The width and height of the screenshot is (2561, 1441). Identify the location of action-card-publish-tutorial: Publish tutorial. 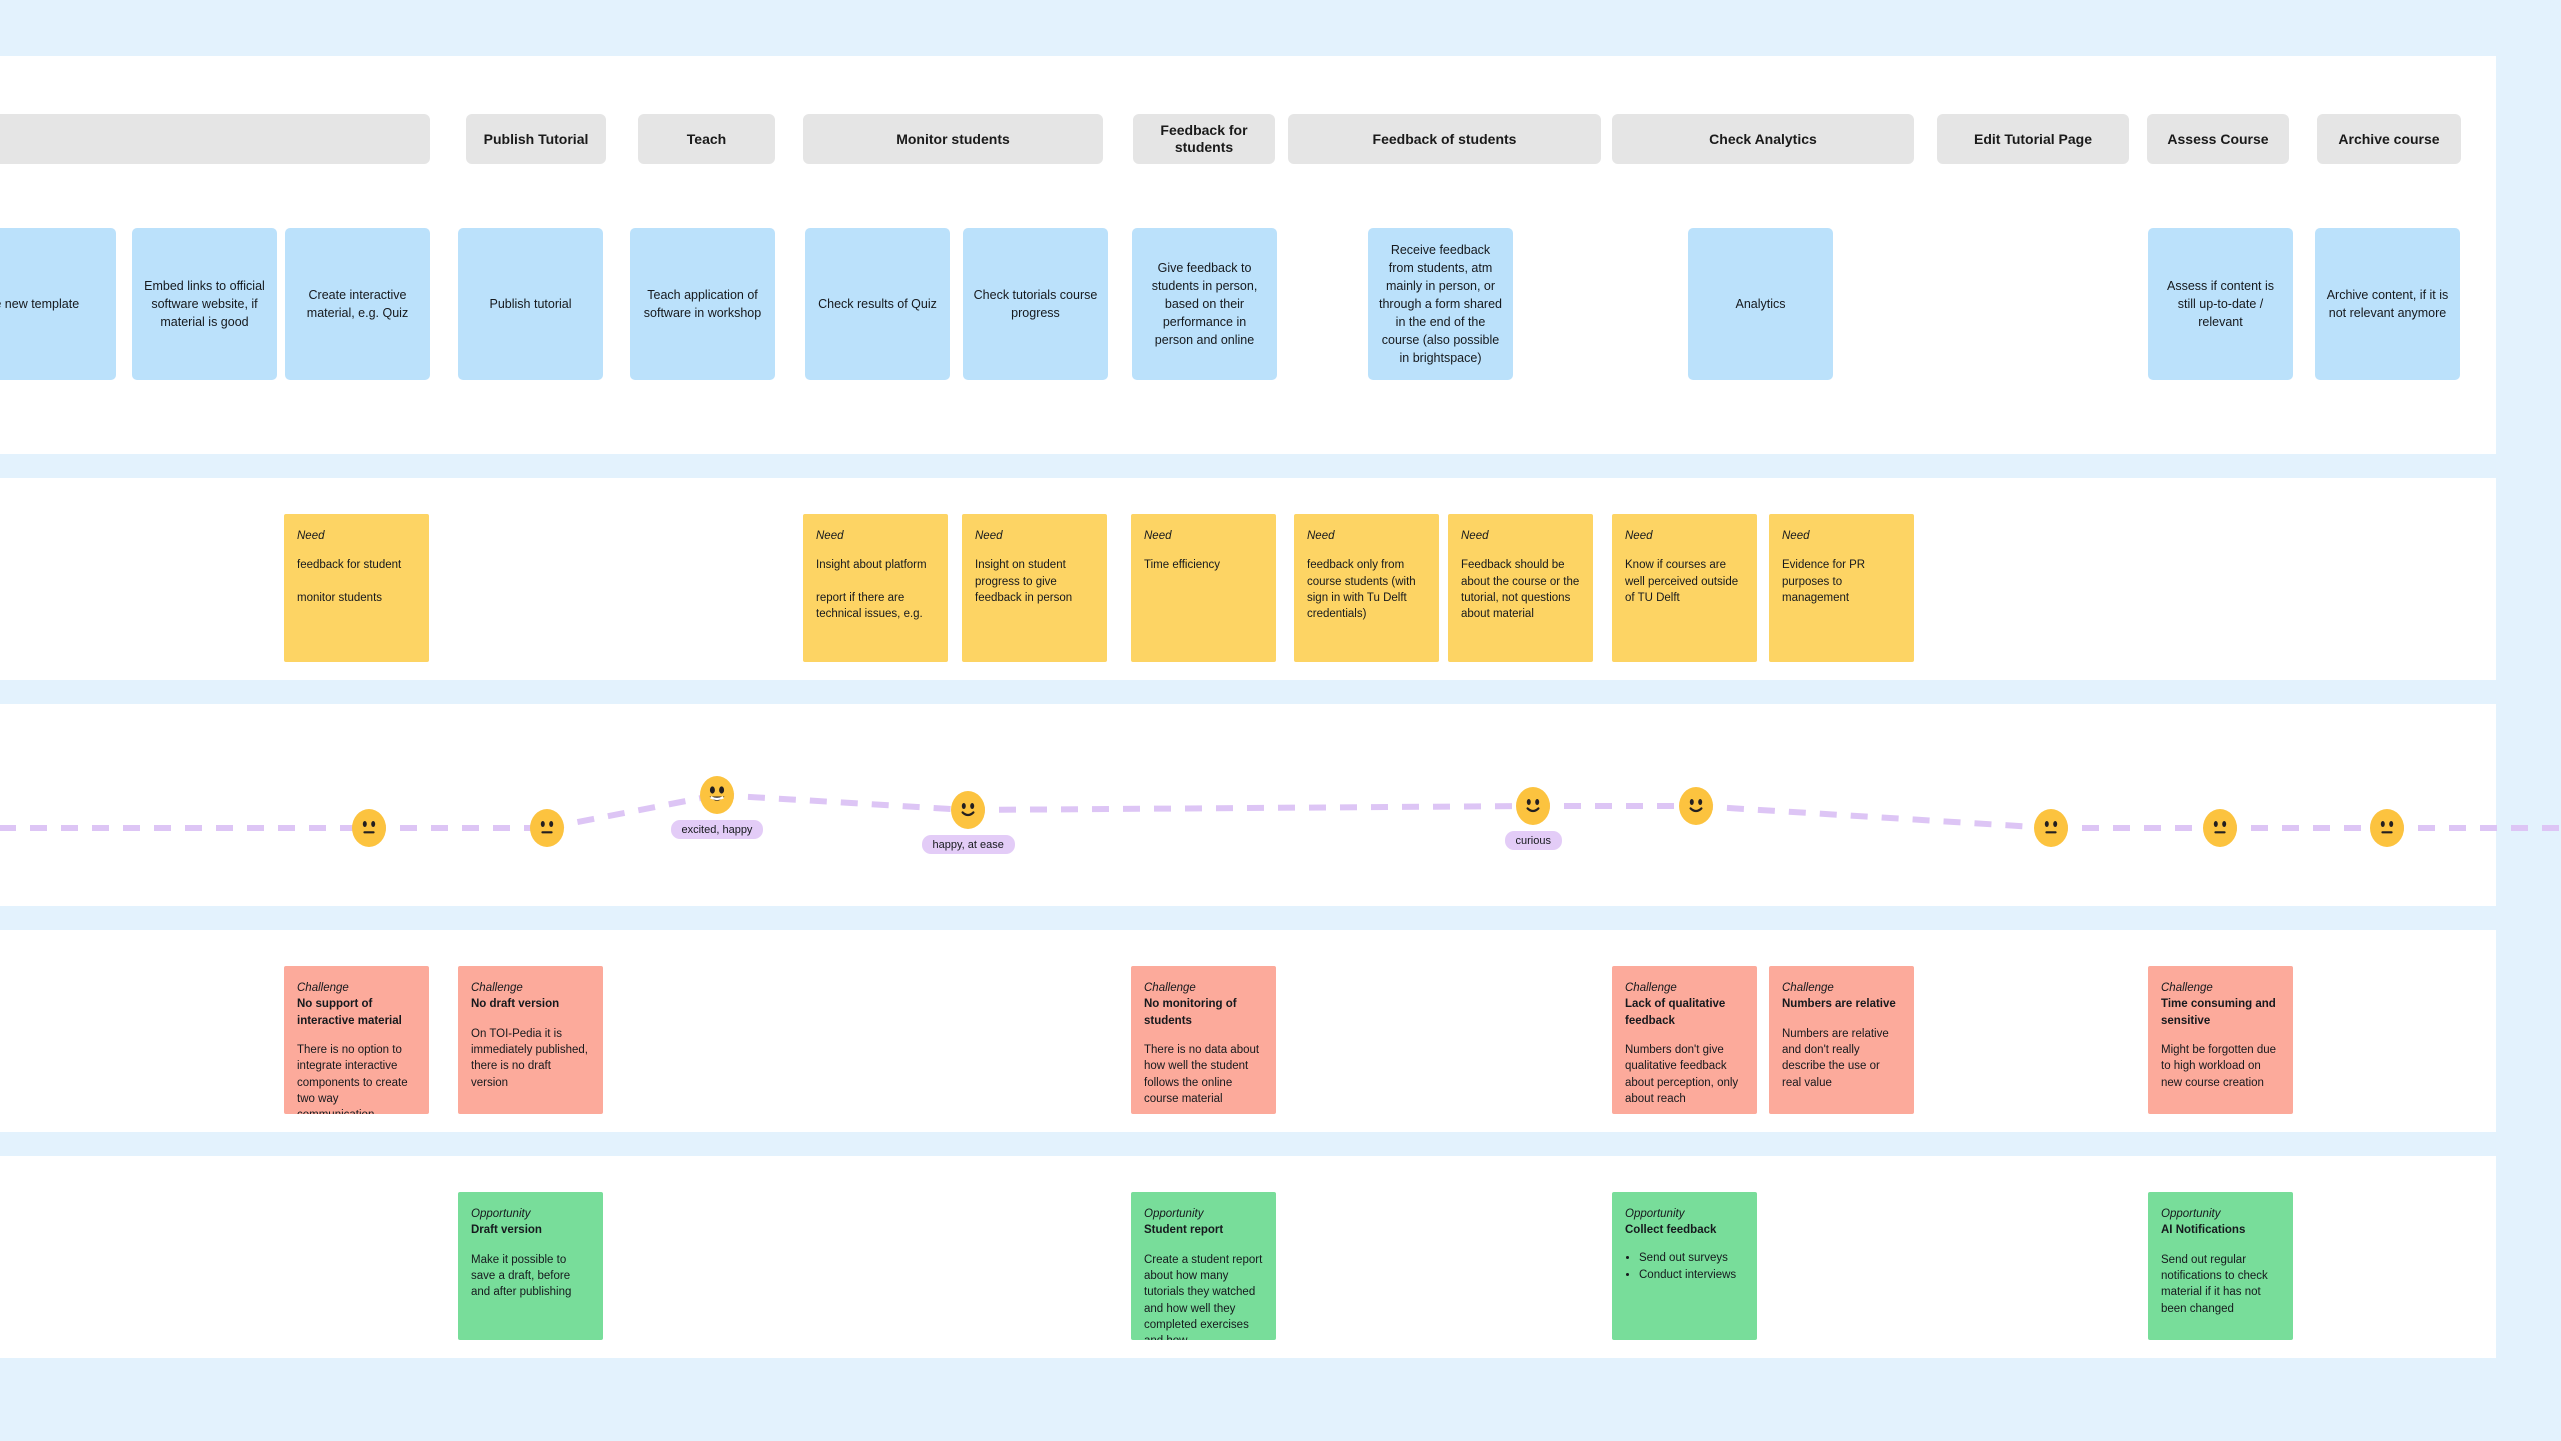
(530, 304).